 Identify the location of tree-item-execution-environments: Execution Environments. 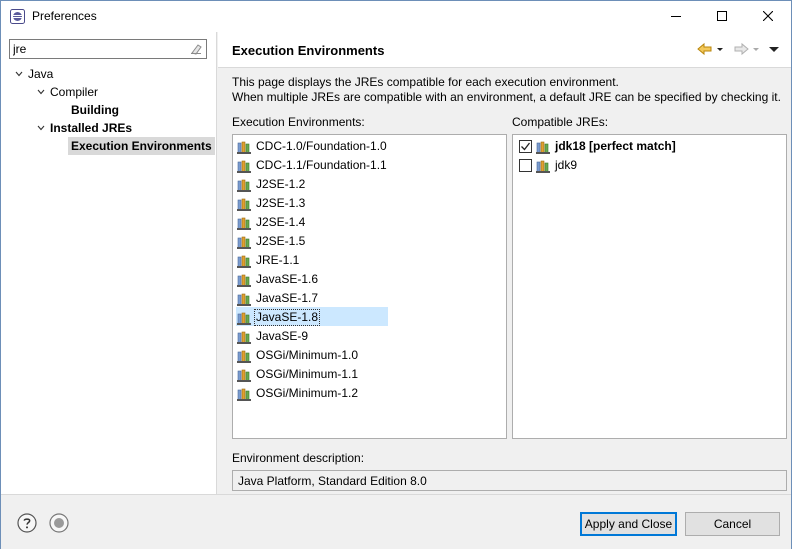
(141, 146).